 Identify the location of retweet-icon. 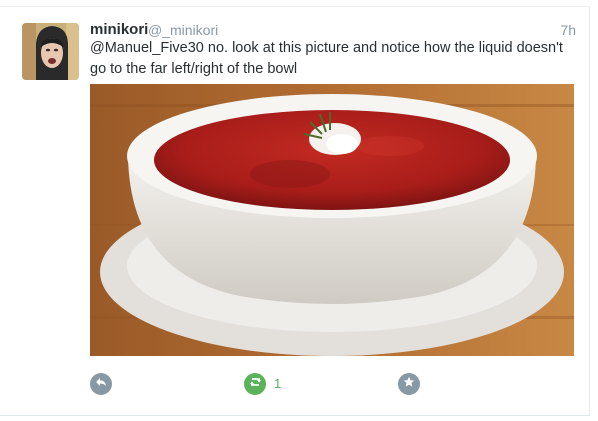
(255, 384).